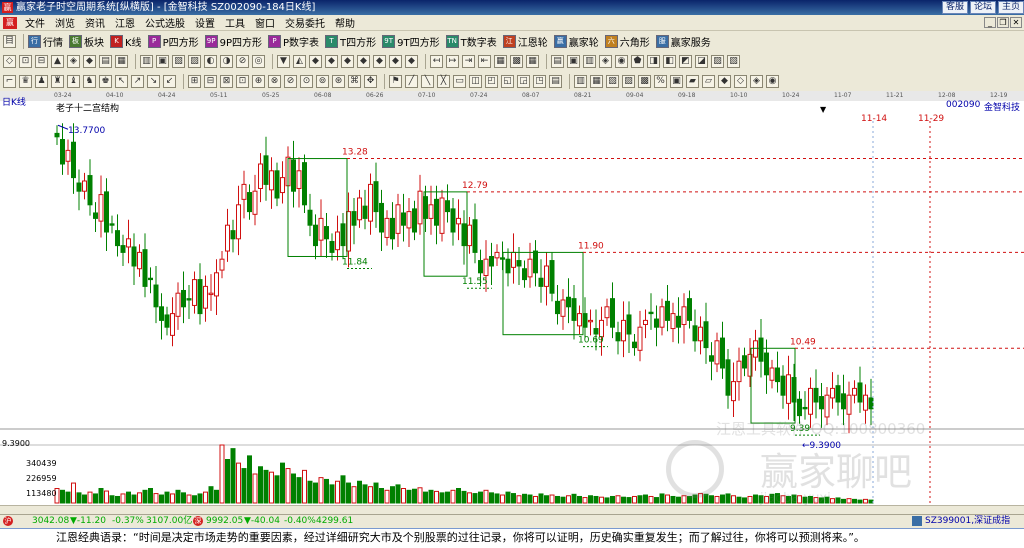  I want to click on drawing-tool-icon-11: ▨, so click(194, 61).